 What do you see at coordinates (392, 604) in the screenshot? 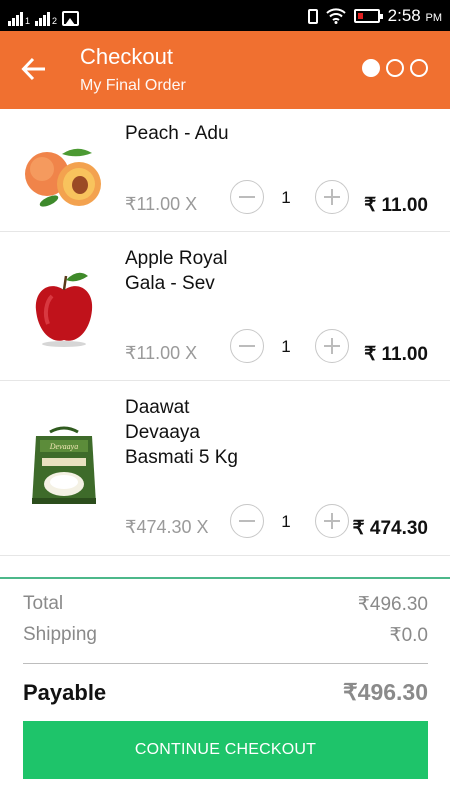
I see `total-value: ₹496.30` at bounding box center [392, 604].